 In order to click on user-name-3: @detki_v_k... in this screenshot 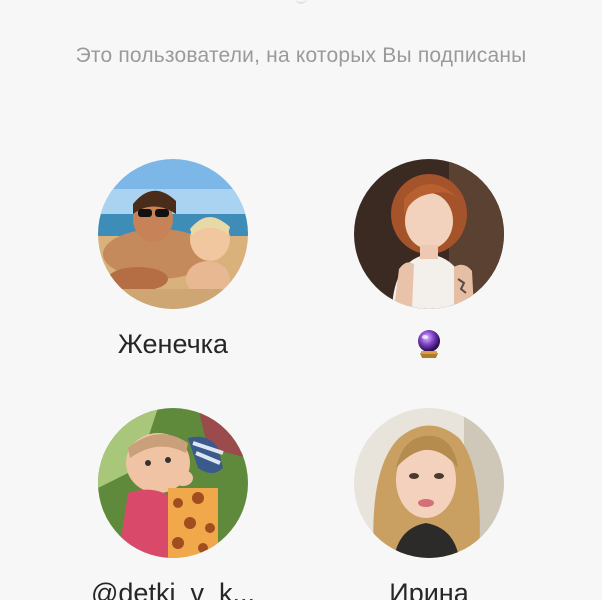, I will do `click(173, 588)`.